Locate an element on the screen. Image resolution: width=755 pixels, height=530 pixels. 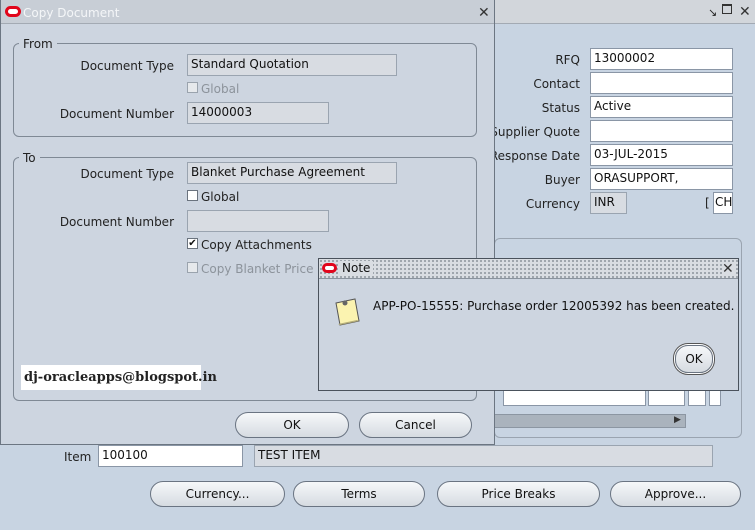
response-date-label: Response Date is located at coordinates (534, 156).